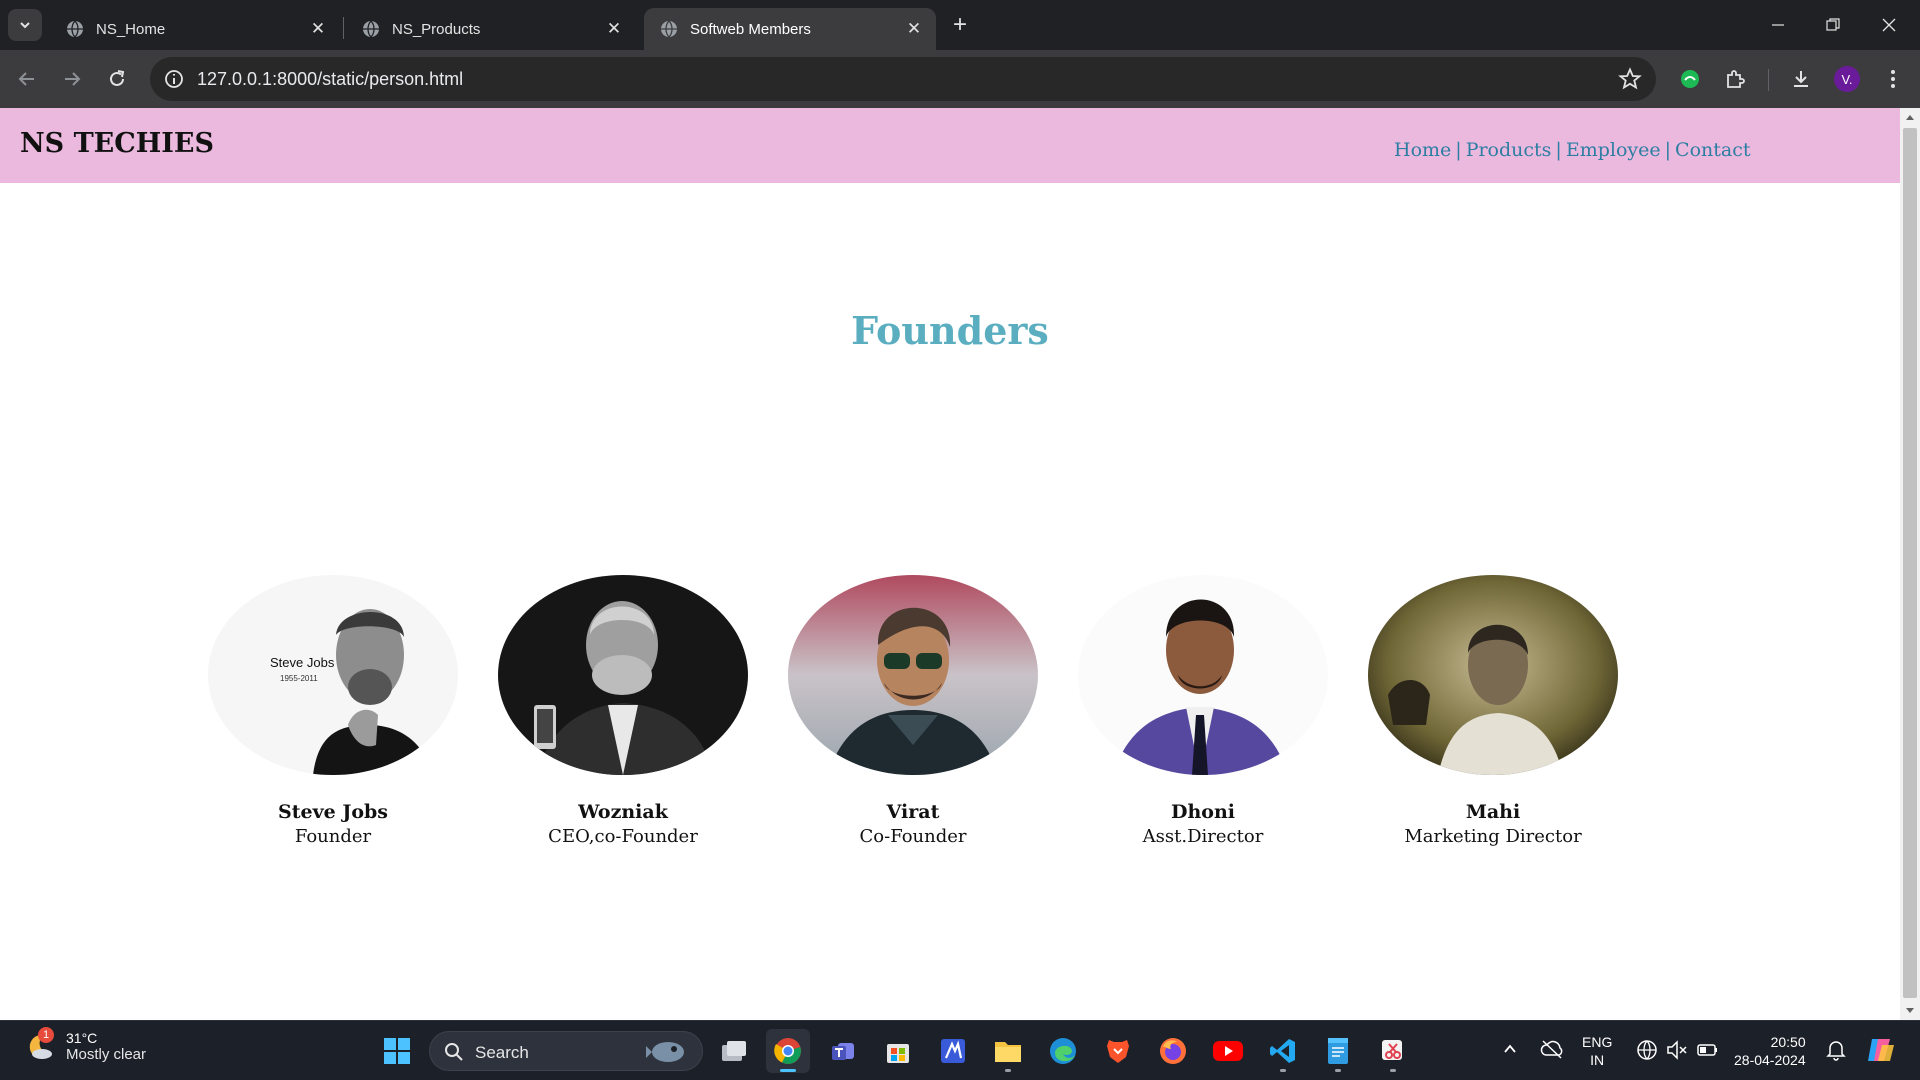 The width and height of the screenshot is (1920, 1080). Describe the element at coordinates (623, 836) in the screenshot. I see `member-role: CEO,co-Founder` at that location.